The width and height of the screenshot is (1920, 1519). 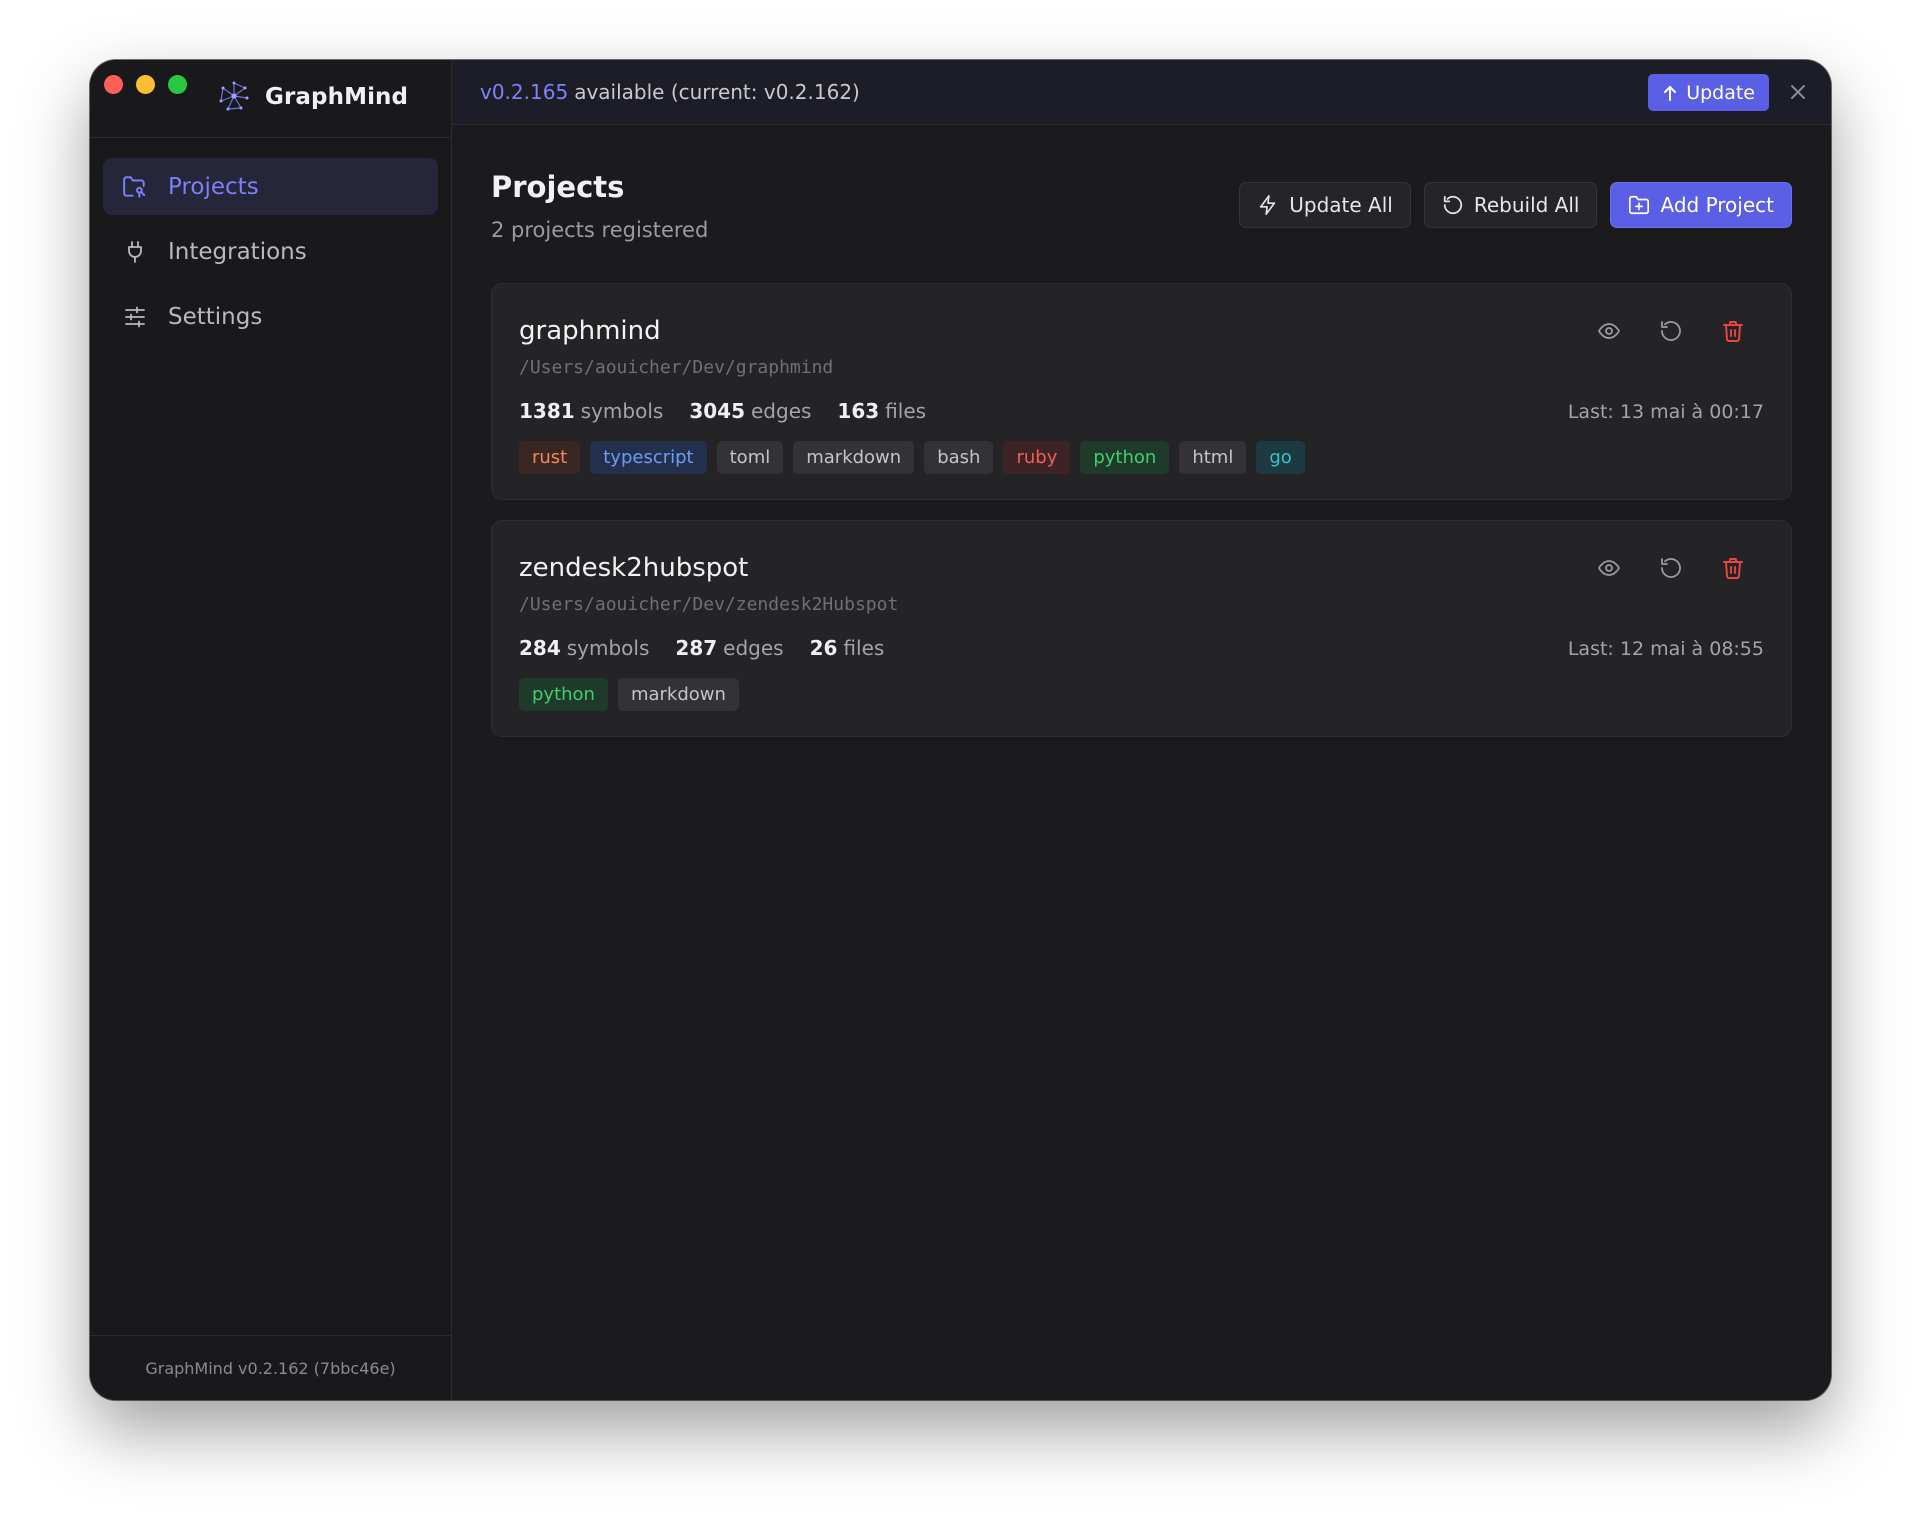 What do you see at coordinates (729, 648) in the screenshot?
I see `edges-count: 287 edges` at bounding box center [729, 648].